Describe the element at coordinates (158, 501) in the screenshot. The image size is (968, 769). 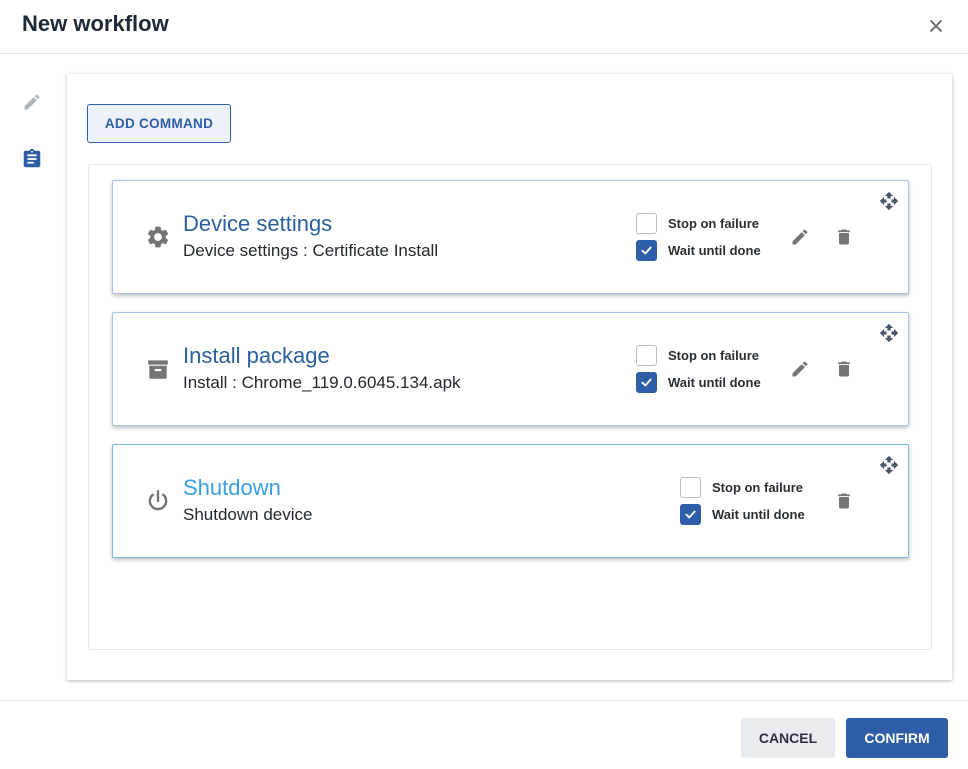
I see `power-icon` at that location.